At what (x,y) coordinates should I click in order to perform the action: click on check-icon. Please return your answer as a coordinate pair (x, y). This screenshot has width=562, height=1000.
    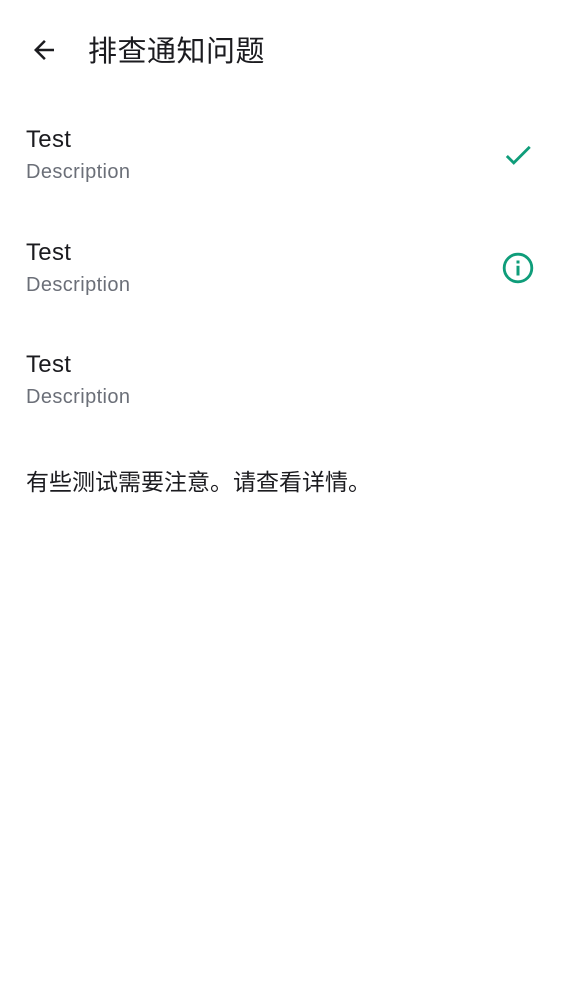
    Looking at the image, I should click on (518, 155).